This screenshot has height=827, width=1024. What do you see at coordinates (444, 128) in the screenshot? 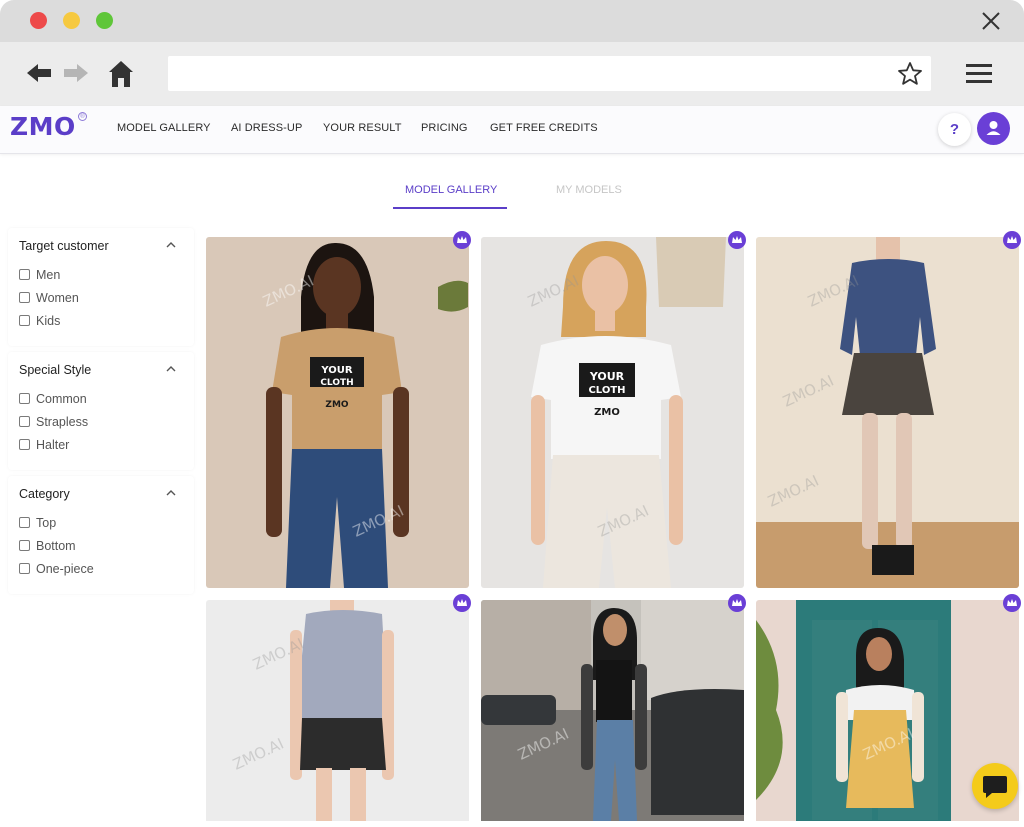
I see `nav-pricing: PRICING` at bounding box center [444, 128].